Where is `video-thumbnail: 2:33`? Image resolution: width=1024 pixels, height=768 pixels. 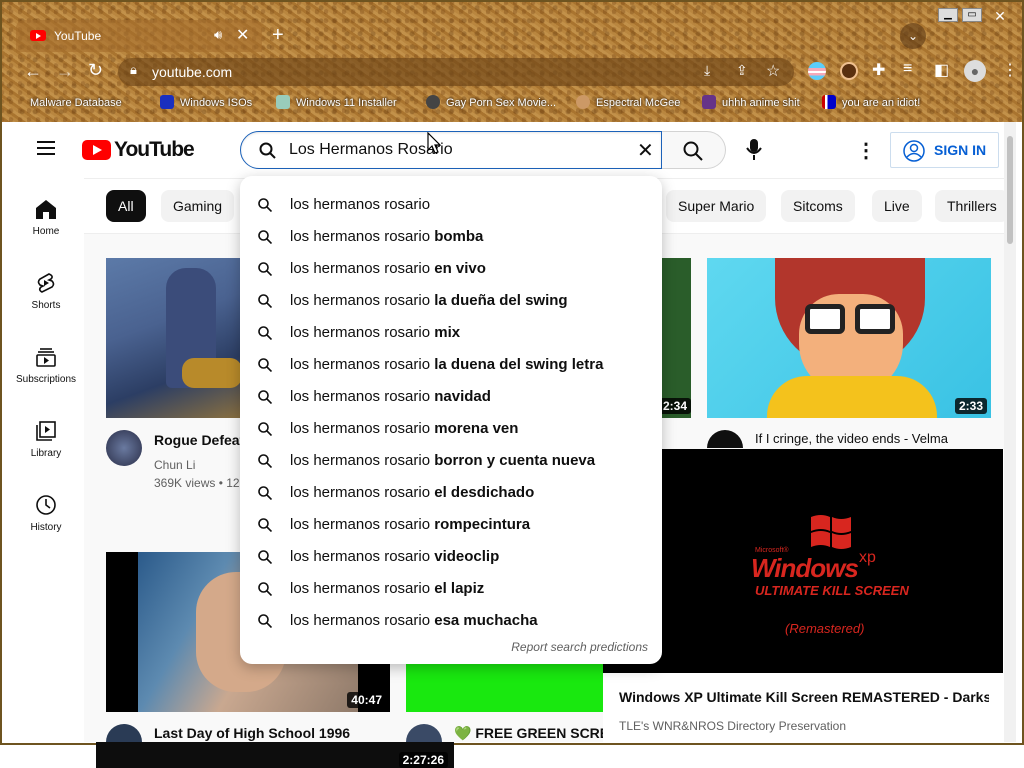 video-thumbnail: 2:33 is located at coordinates (849, 338).